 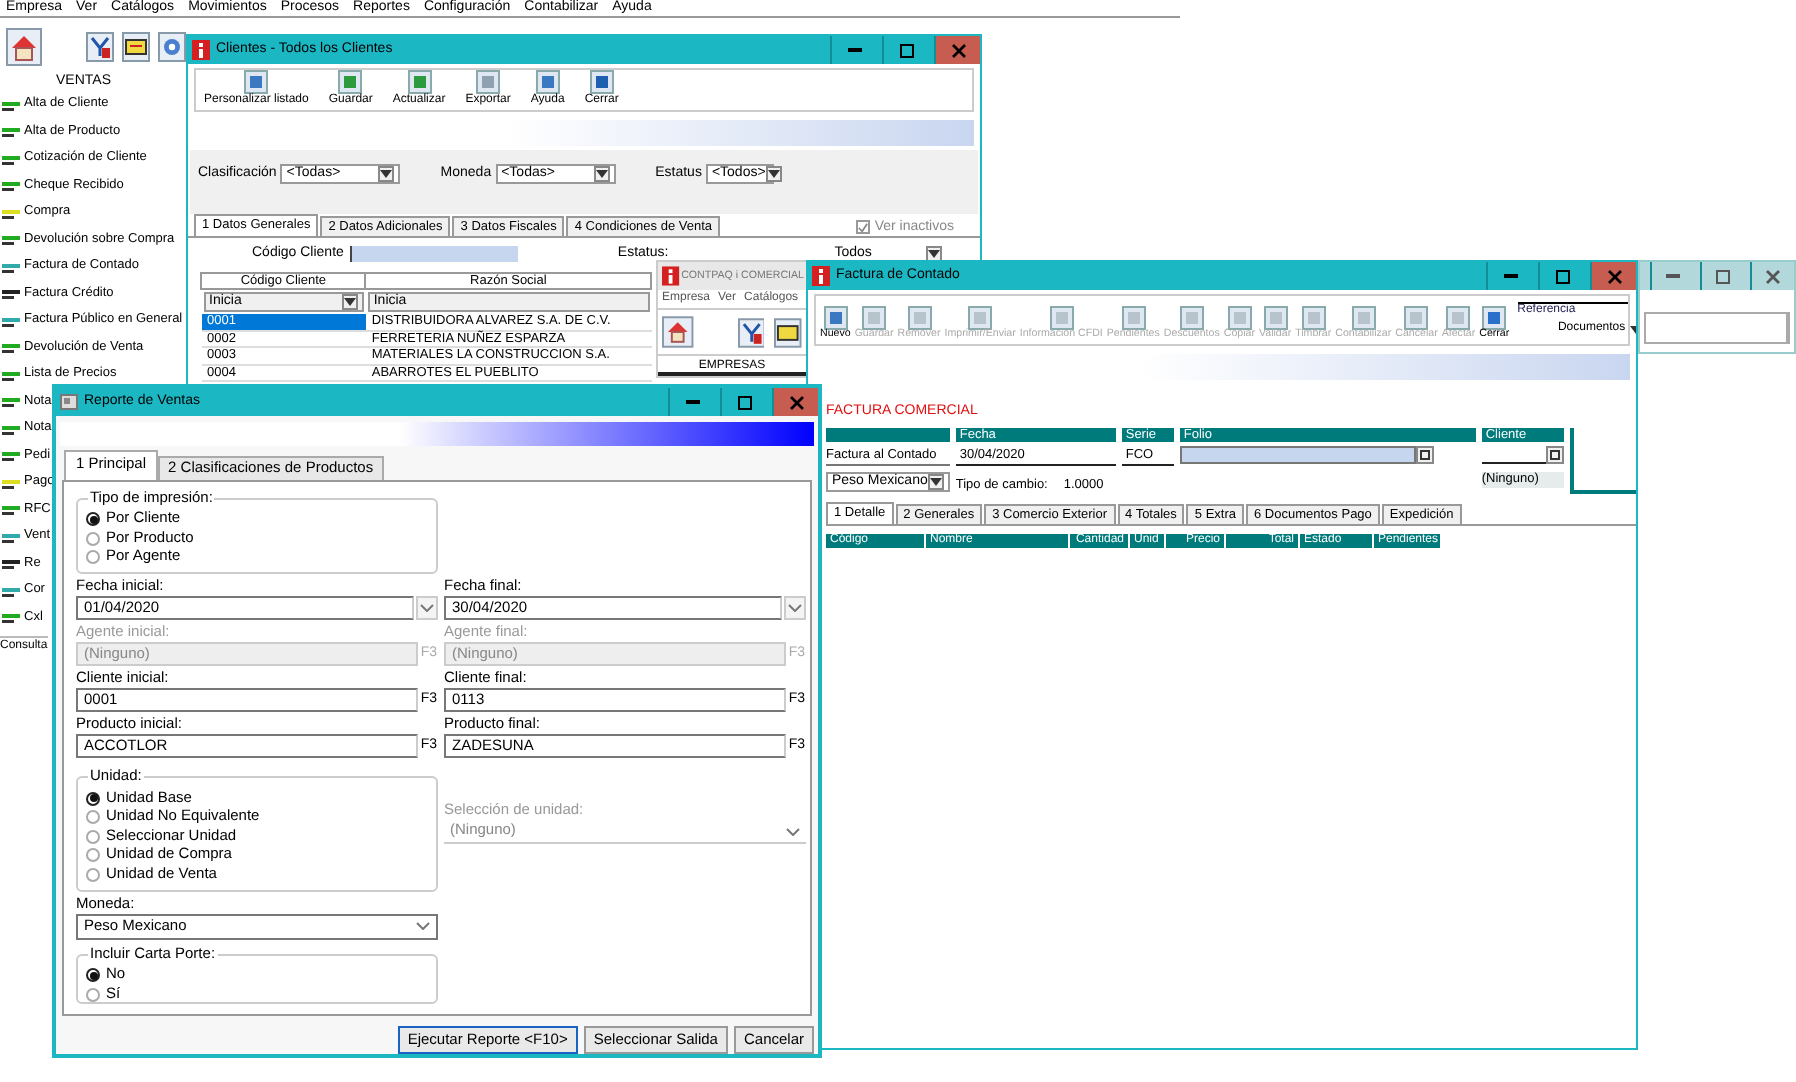 What do you see at coordinates (888, 435) in the screenshot?
I see `field-header` at bounding box center [888, 435].